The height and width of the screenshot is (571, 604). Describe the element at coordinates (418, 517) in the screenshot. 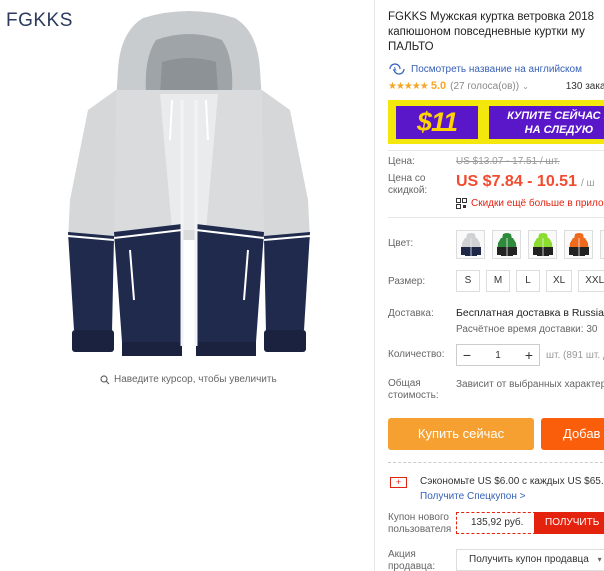

I see `label-line: Купон нового` at that location.